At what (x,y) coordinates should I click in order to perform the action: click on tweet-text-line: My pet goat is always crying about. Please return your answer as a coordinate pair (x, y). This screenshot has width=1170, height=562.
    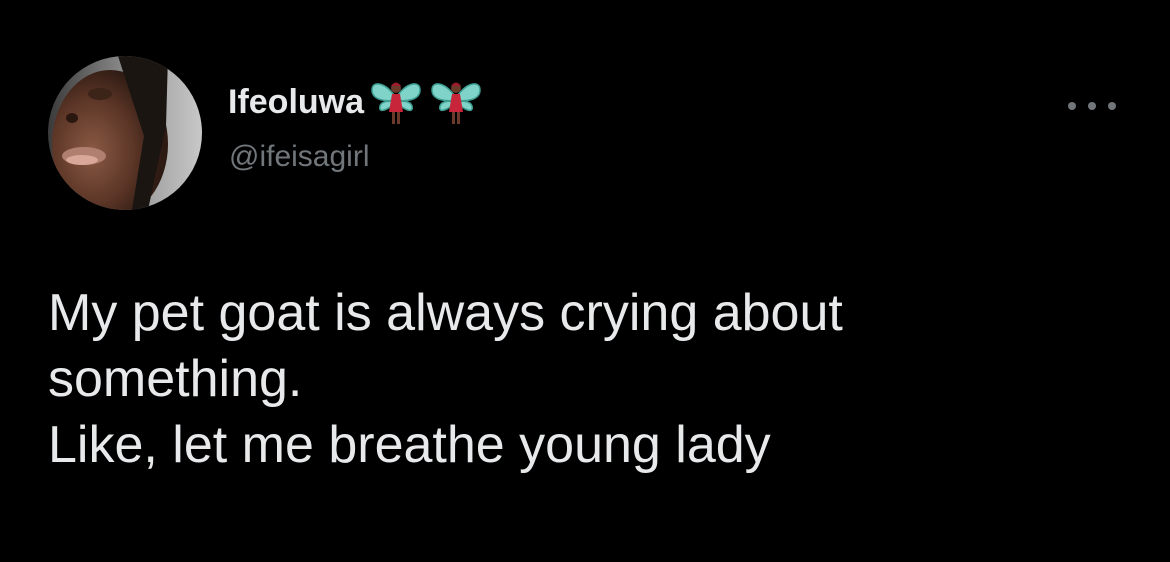
    Looking at the image, I should click on (445, 313).